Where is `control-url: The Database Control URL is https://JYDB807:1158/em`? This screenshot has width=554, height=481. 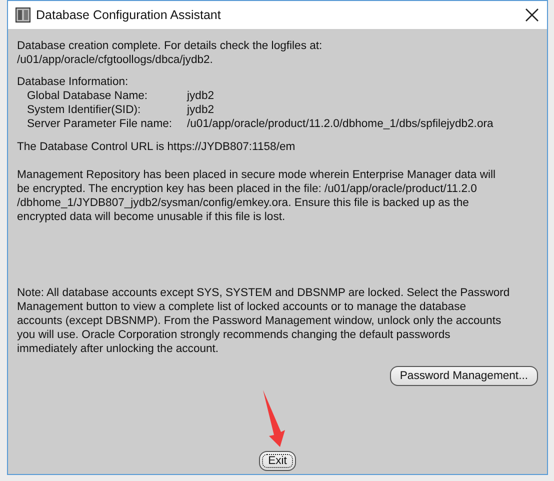
control-url: The Database Control URL is https://JYDB807:1158/em is located at coordinates (156, 147).